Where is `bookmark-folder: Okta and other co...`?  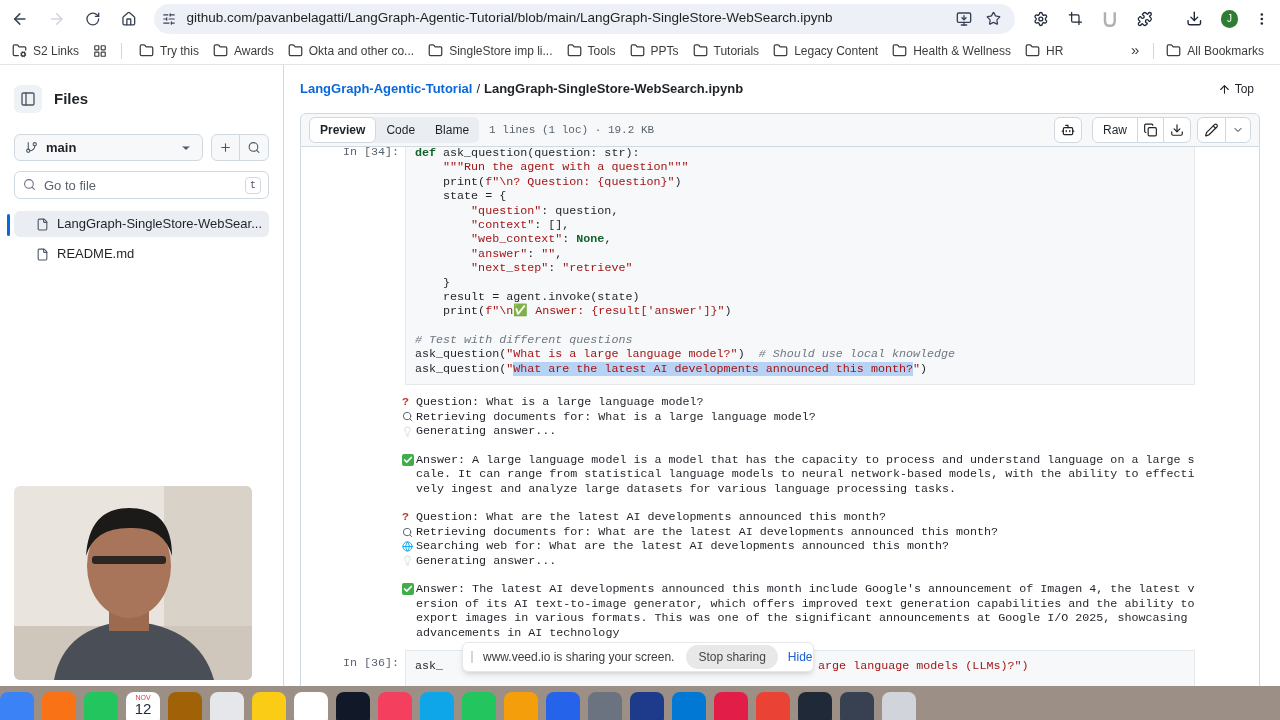 bookmark-folder: Okta and other co... is located at coordinates (361, 50).